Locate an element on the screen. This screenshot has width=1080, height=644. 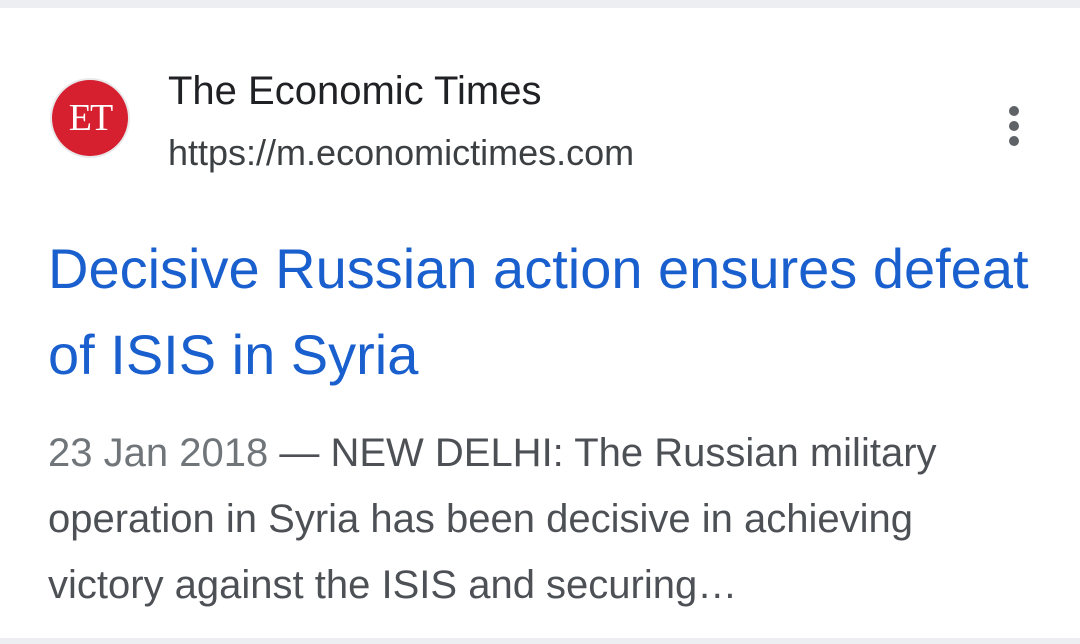
bottom-divider is located at coordinates (540, 641).